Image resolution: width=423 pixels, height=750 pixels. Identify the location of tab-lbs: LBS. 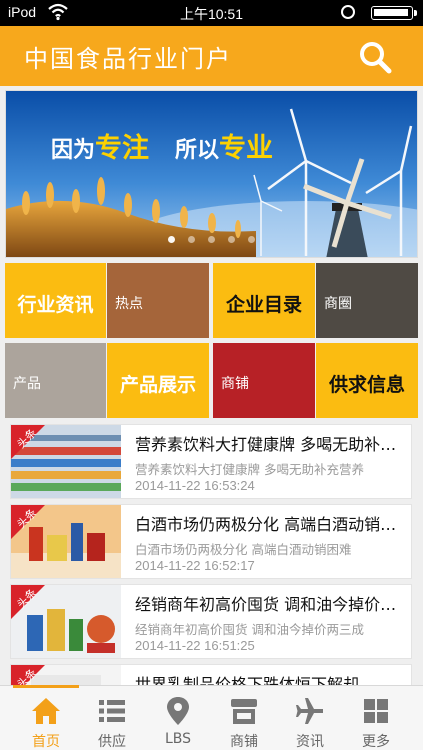
(178, 718).